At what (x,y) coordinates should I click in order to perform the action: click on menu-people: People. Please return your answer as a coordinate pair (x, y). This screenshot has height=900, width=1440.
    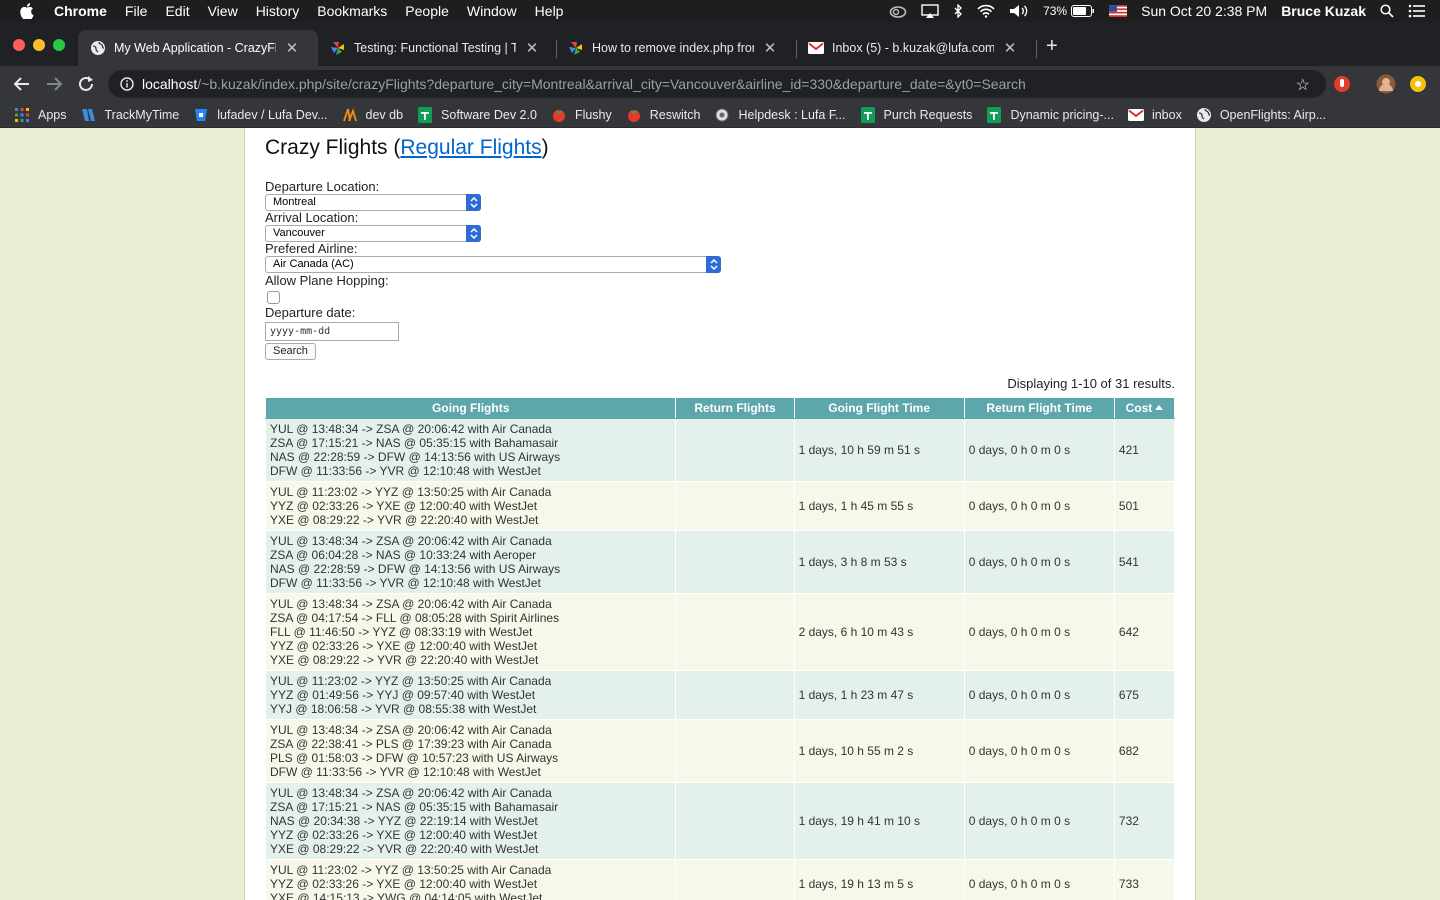
    Looking at the image, I should click on (427, 11).